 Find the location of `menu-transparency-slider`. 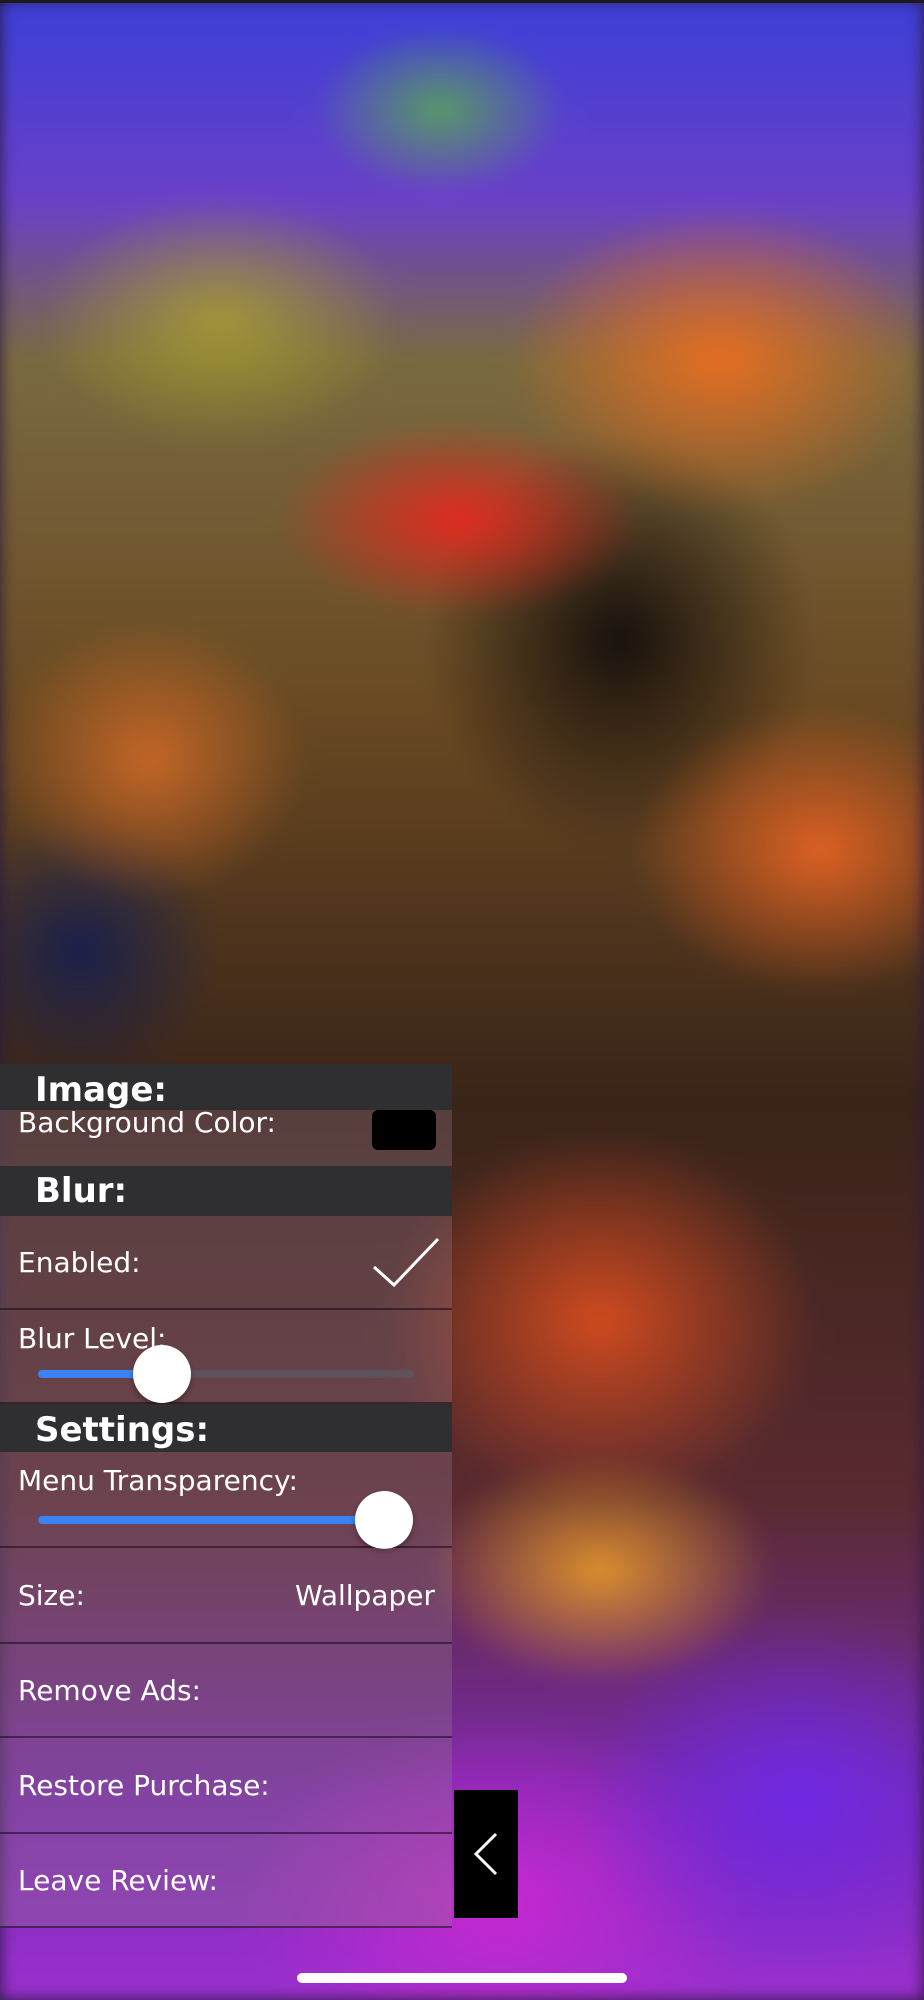

menu-transparency-slider is located at coordinates (226, 1520).